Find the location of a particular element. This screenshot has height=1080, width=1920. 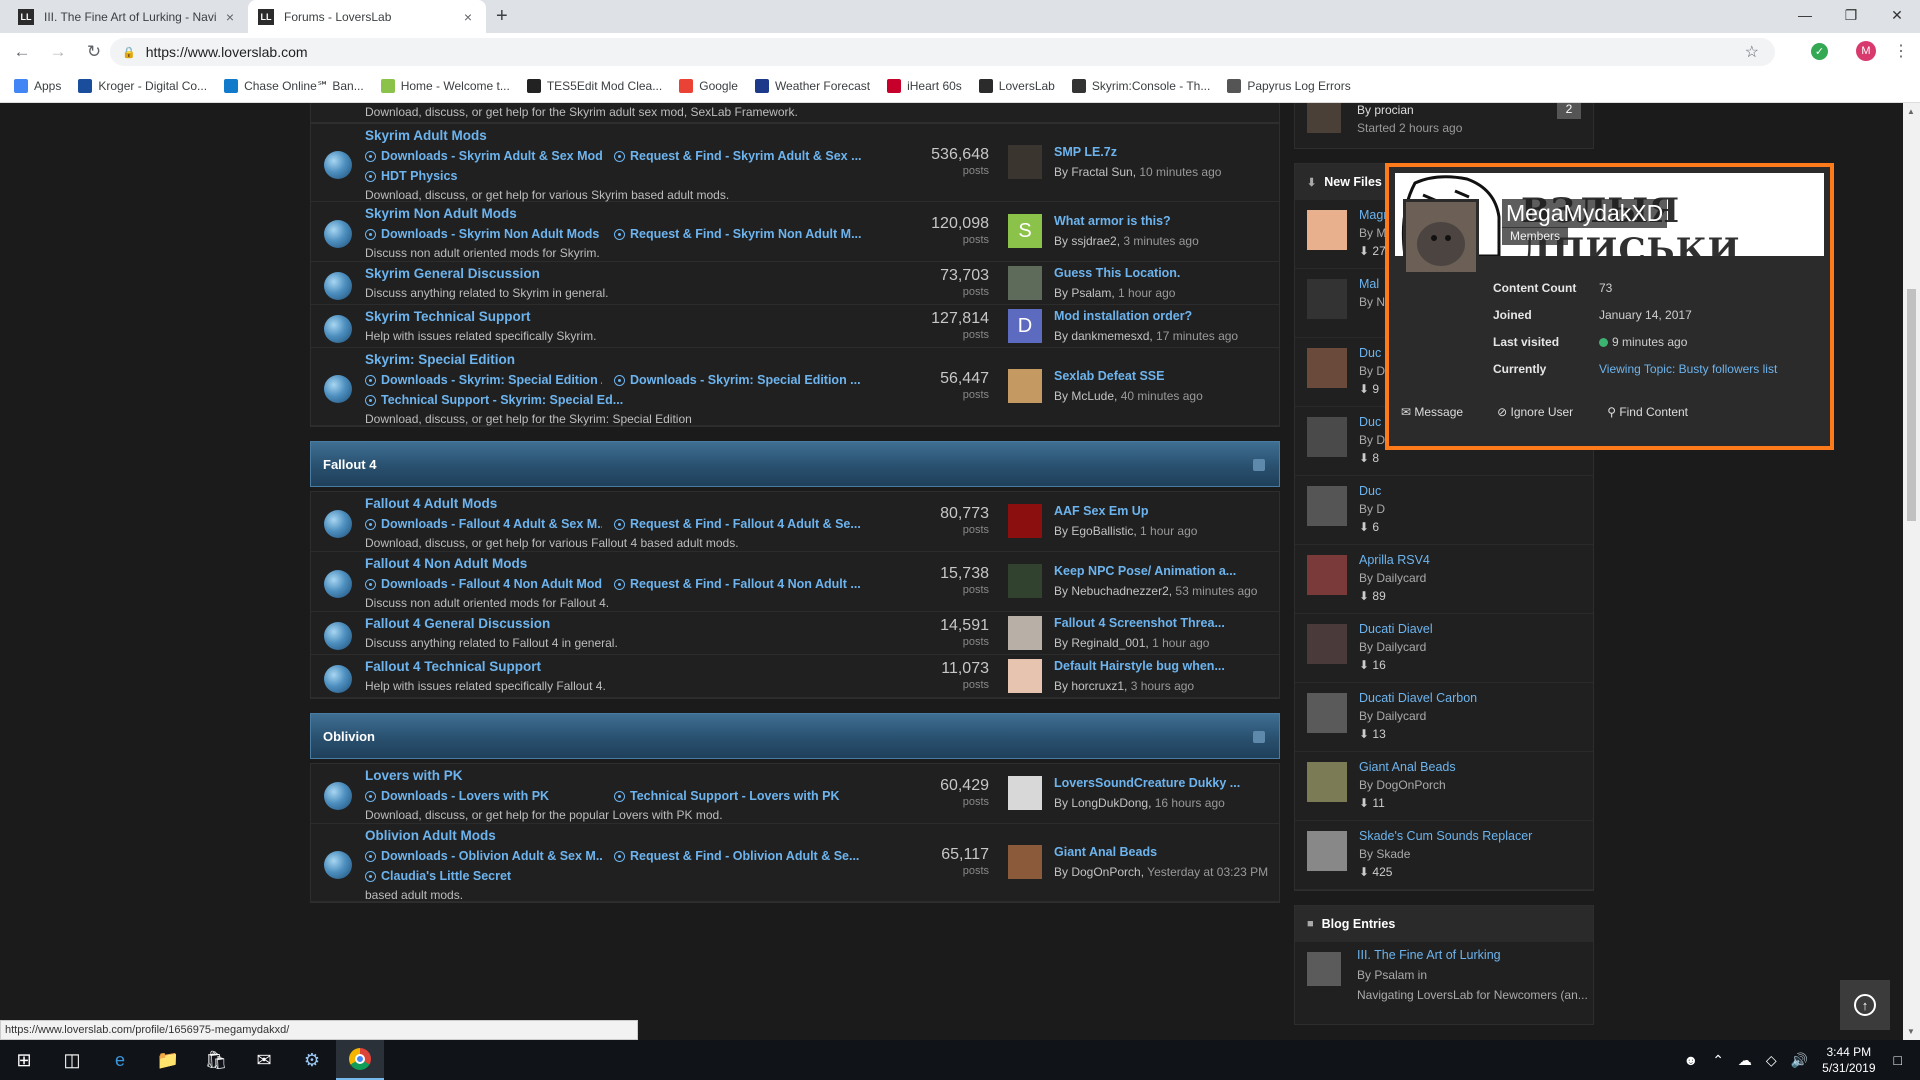

people-icon: ☻ is located at coordinates (1690, 1060).